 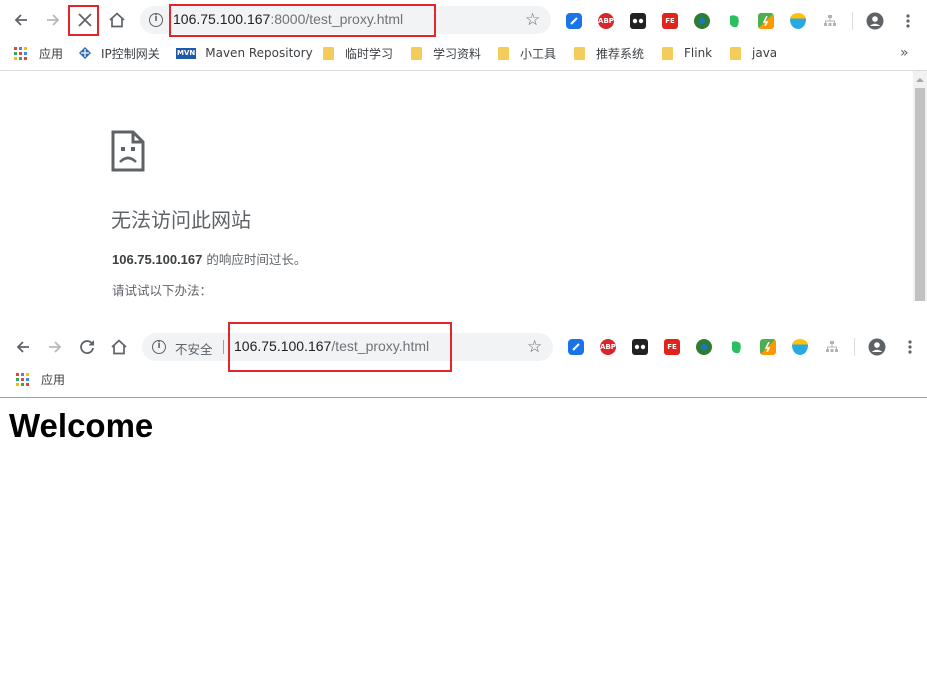 I want to click on error-suggestion: 请试试以下办法：, so click(x=162, y=290).